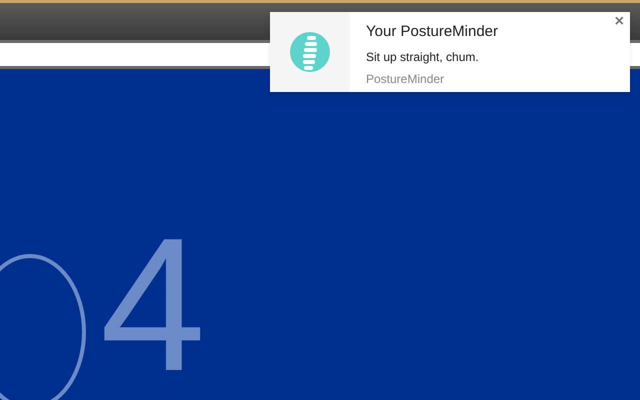  Describe the element at coordinates (153, 305) in the screenshot. I see `big-number: 4` at that location.